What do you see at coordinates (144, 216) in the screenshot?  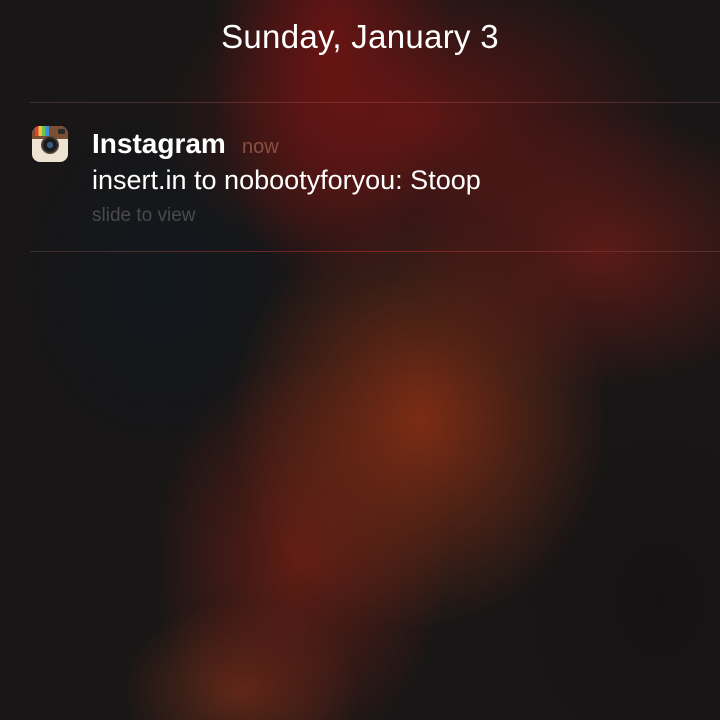 I see `slide-to-view-hint: slide to view` at bounding box center [144, 216].